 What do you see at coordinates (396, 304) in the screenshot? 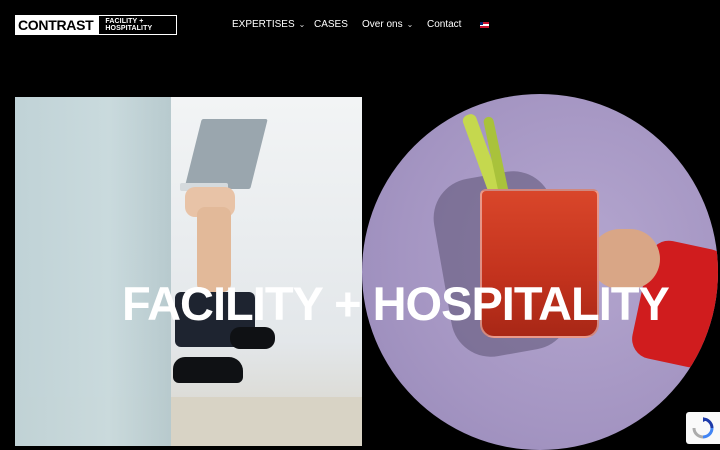
I see `hero-headline: FACILITY + HOSPITALITY` at bounding box center [396, 304].